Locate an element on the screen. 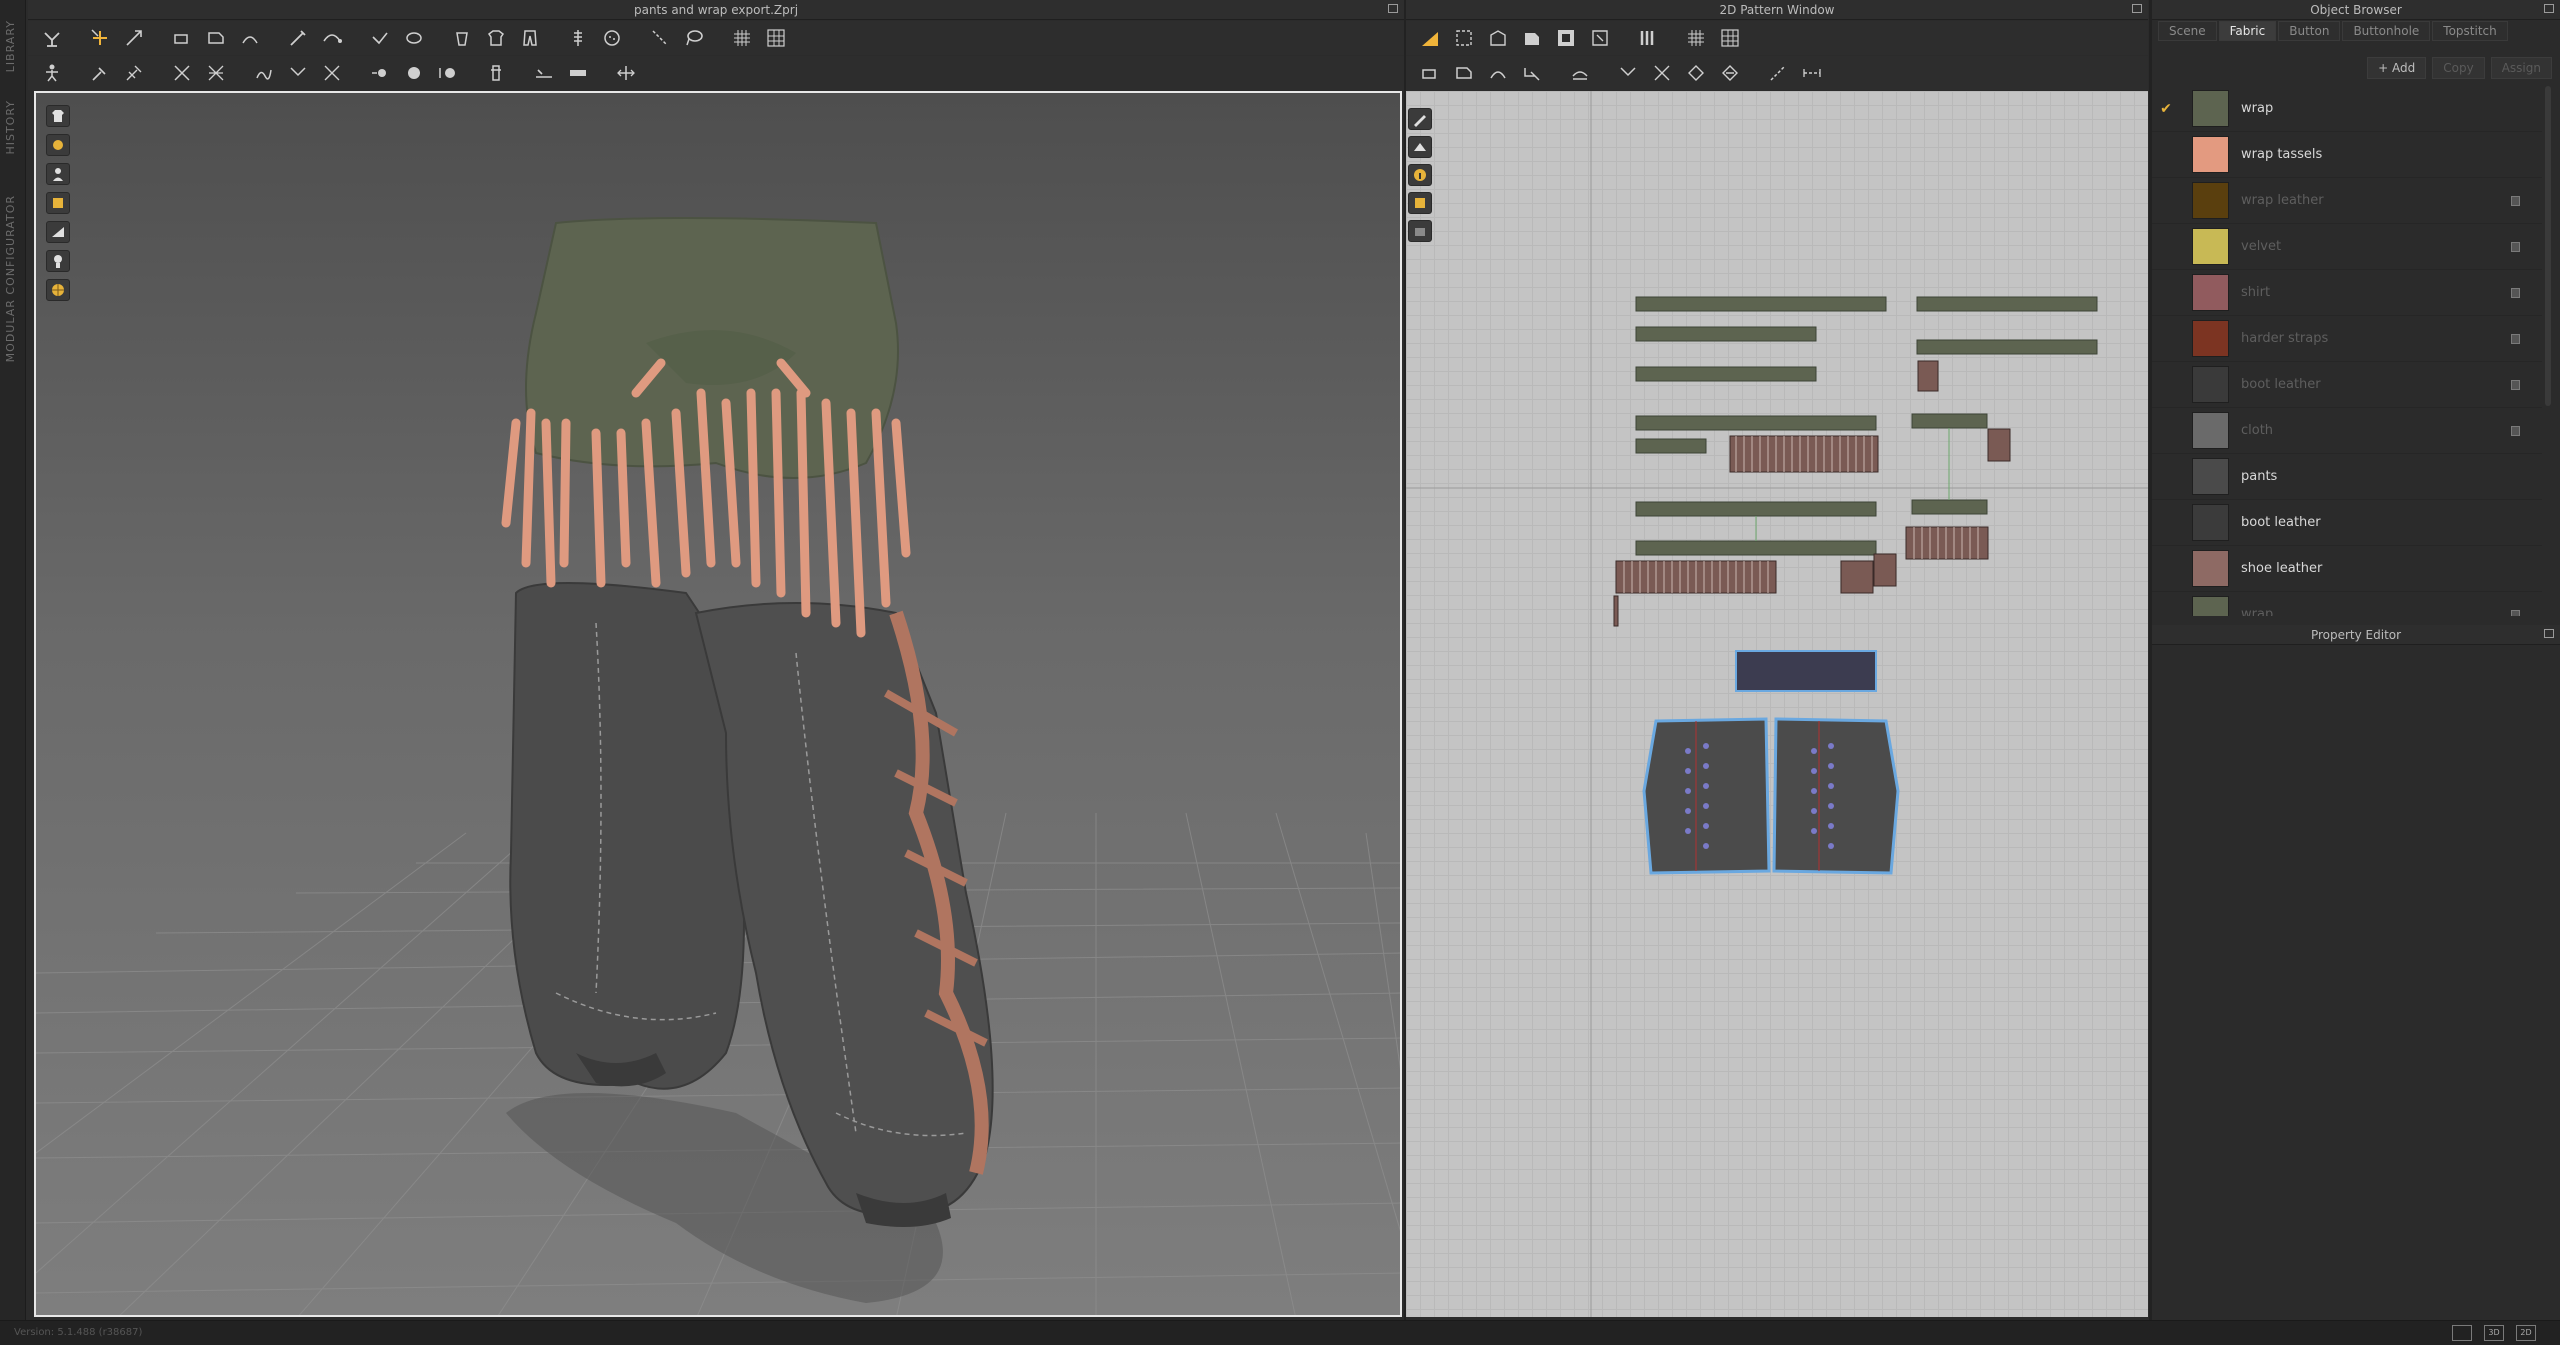 This screenshot has width=2560, height=1345. tab-fabric: Fabric is located at coordinates (2247, 31).